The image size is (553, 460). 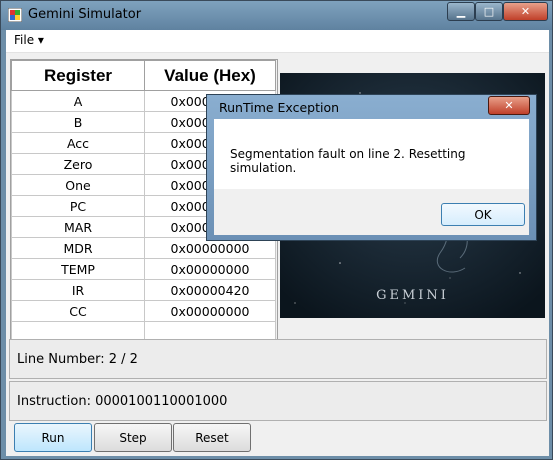 What do you see at coordinates (78, 185) in the screenshot?
I see `register-name-cell: One` at bounding box center [78, 185].